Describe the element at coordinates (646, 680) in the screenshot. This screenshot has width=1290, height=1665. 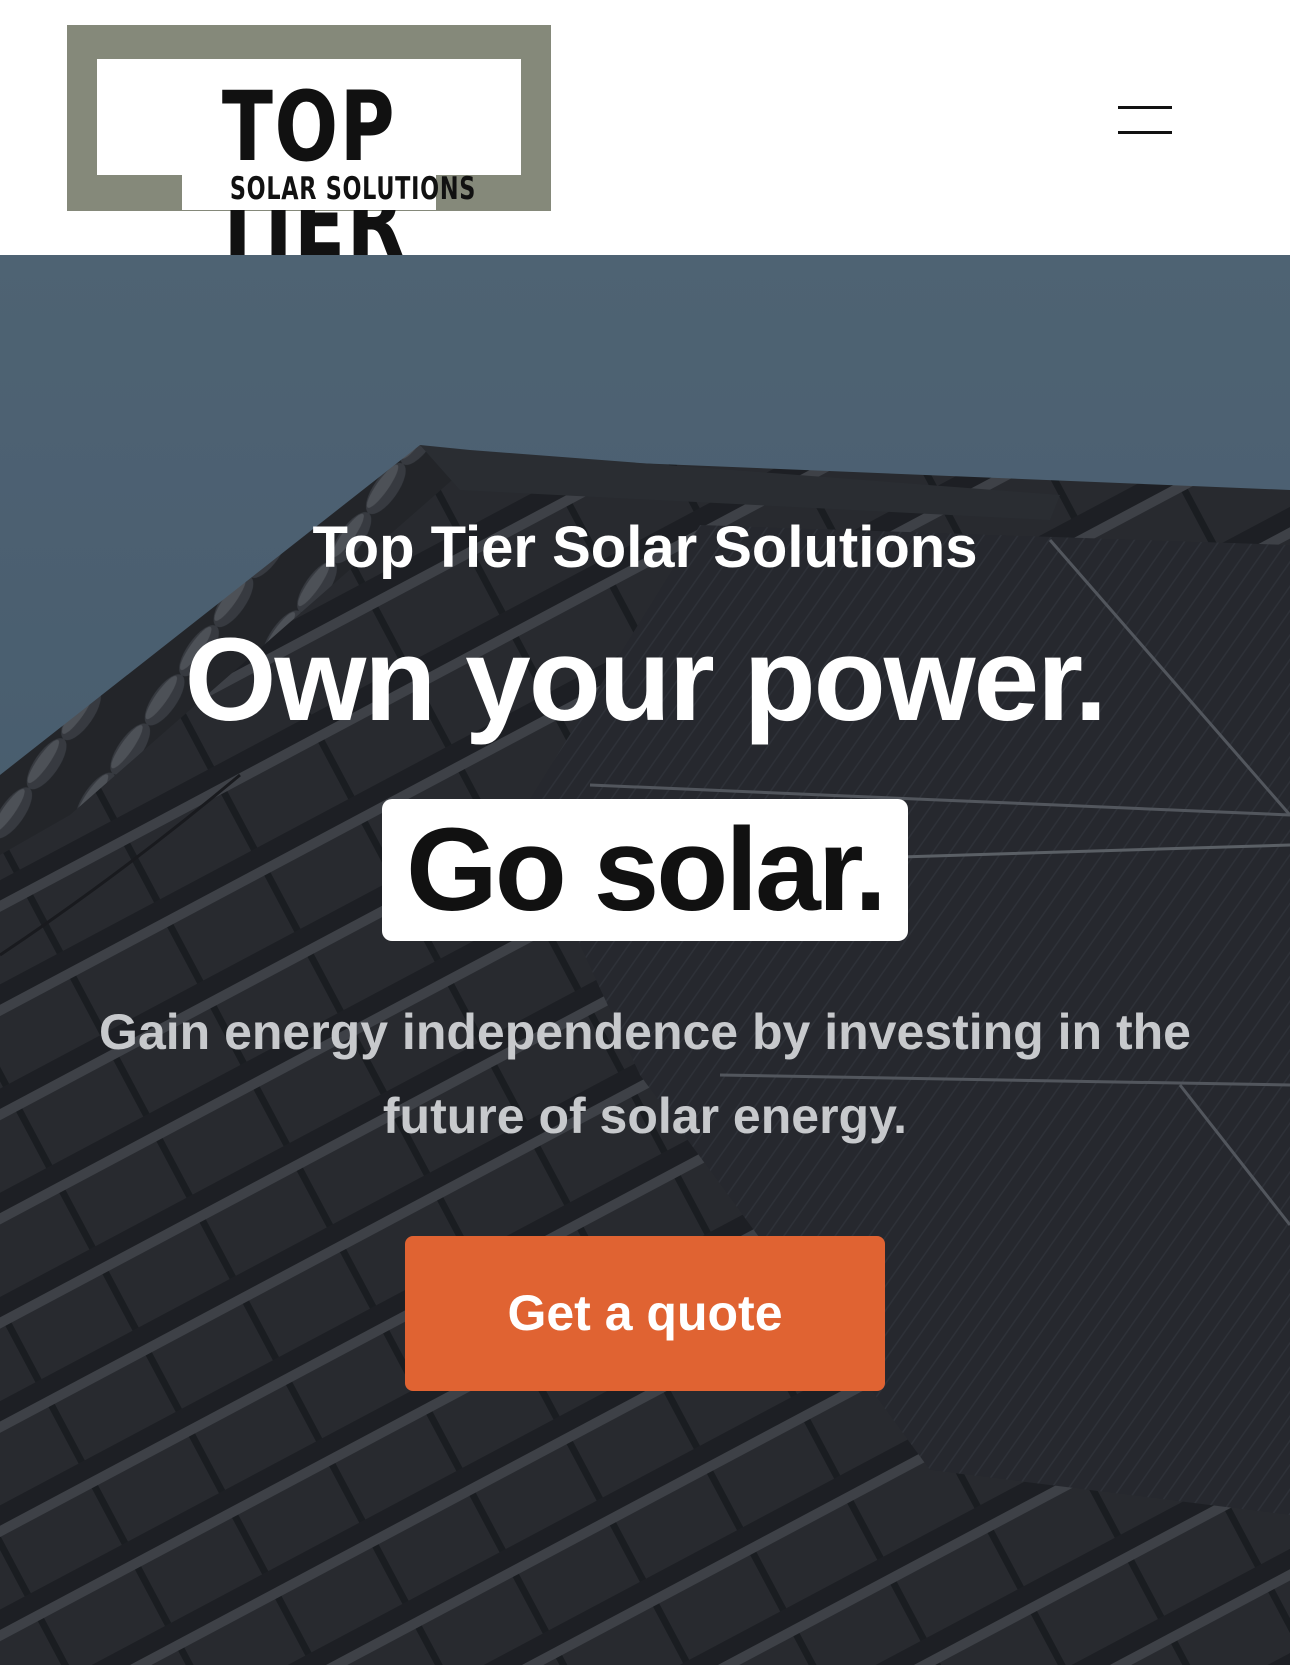
I see `hero-title: Own your power.` at that location.